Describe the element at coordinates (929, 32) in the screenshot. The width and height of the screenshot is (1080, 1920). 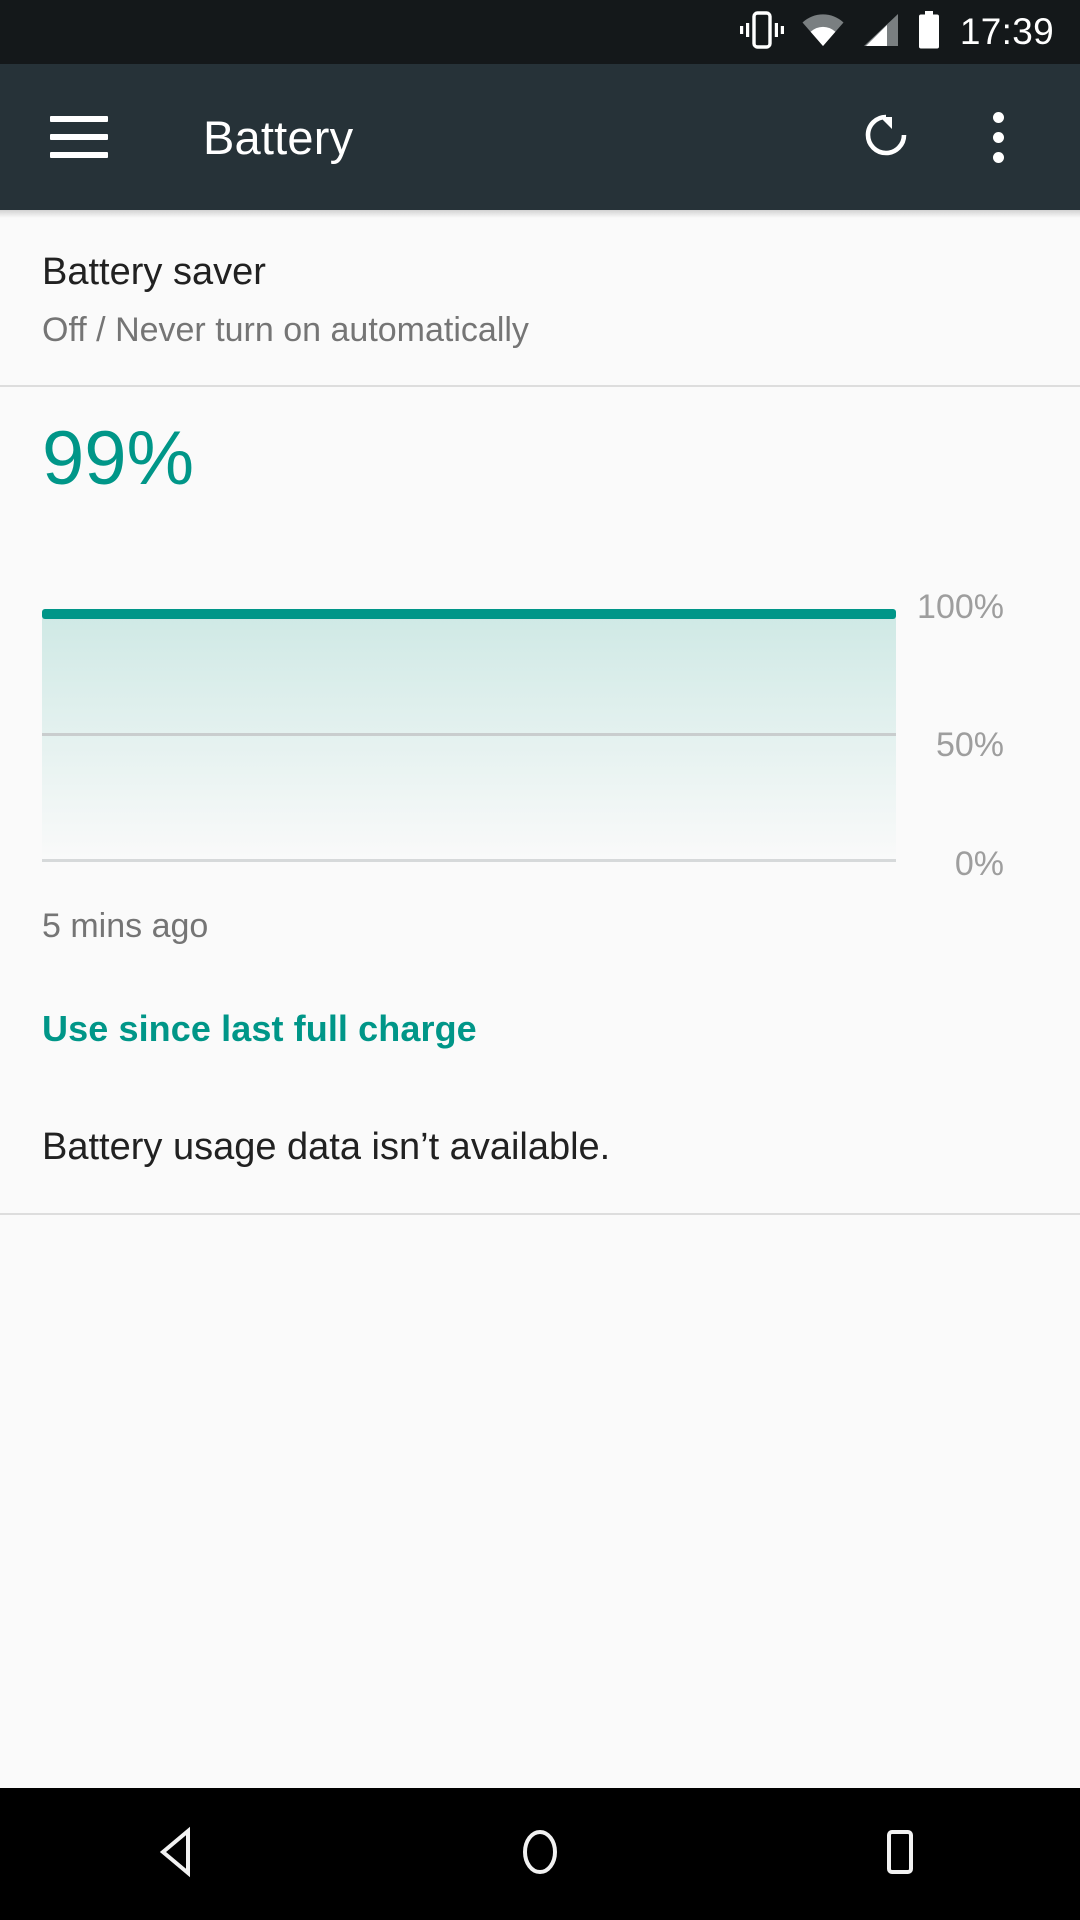
I see `battery-full-icon` at that location.